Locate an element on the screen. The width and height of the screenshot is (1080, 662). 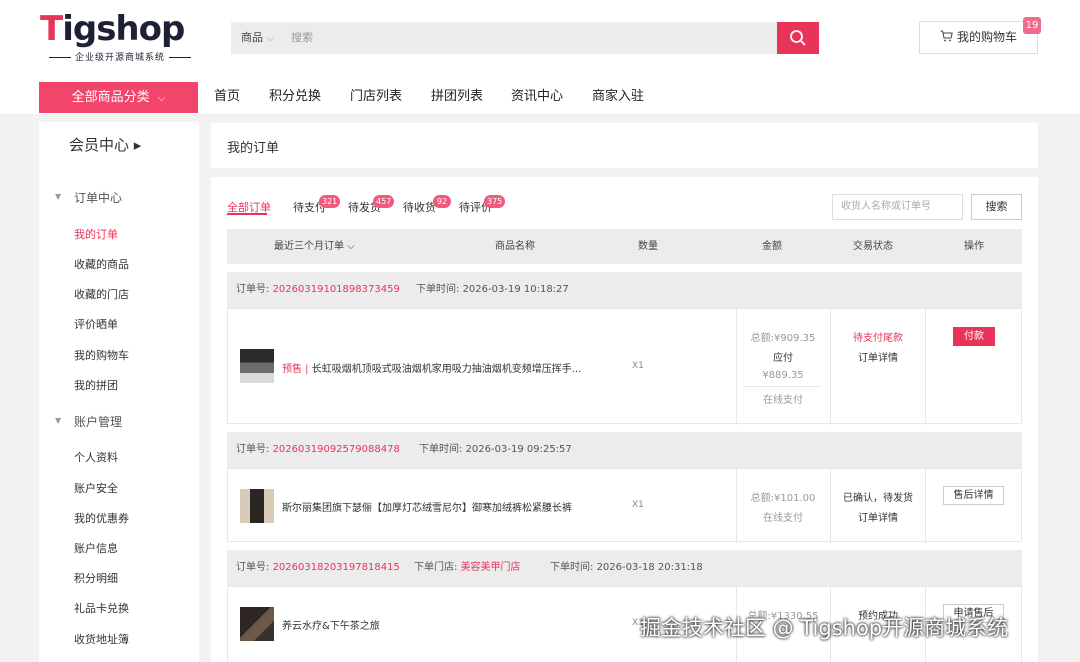
logo-subtitle: 企业级开源商城系统 is located at coordinates (120, 56).